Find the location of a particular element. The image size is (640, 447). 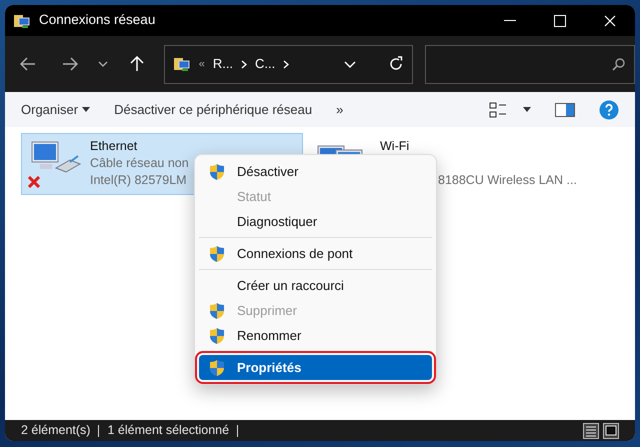

search-icon is located at coordinates (619, 64).